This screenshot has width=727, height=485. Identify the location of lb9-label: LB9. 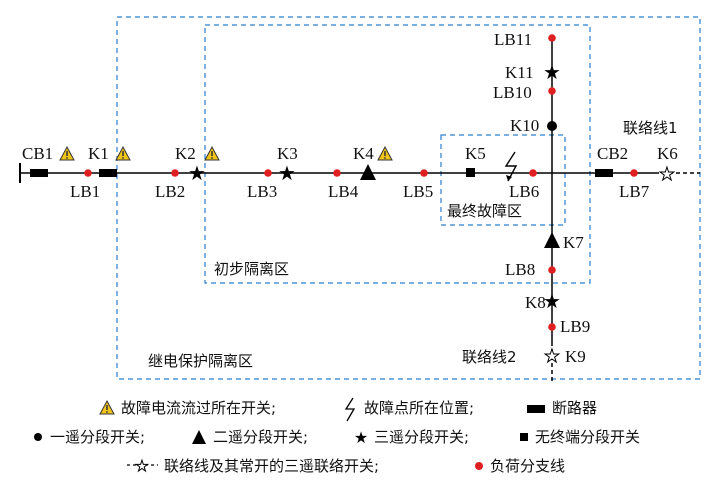
(575, 326).